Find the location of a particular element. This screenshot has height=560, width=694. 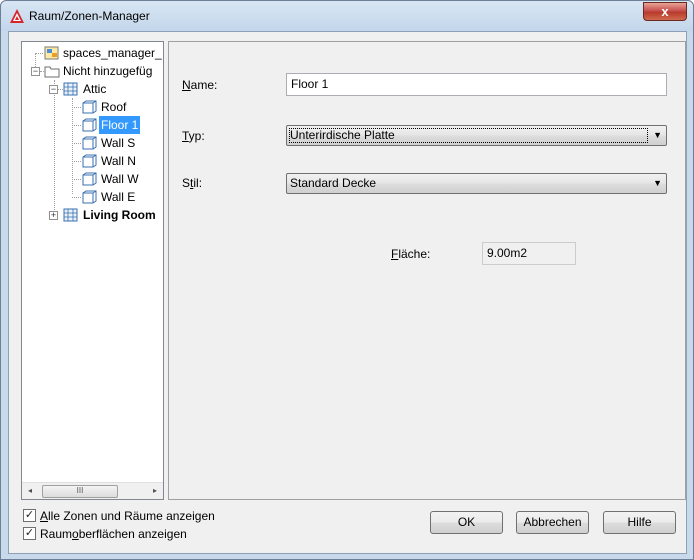

tree-item-project: spaces_manager_ is located at coordinates (92, 53).